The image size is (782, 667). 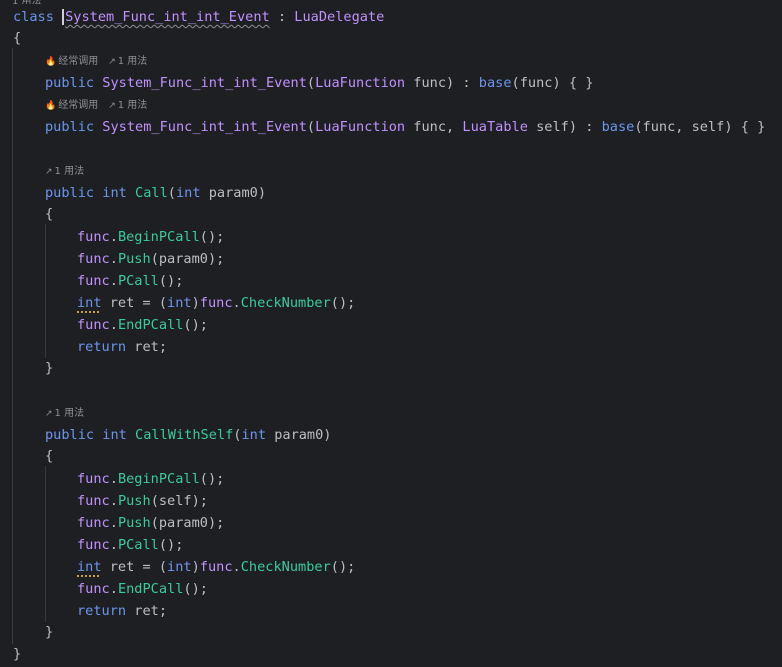 I want to click on method-name: CallWithSelf, so click(x=184, y=435).